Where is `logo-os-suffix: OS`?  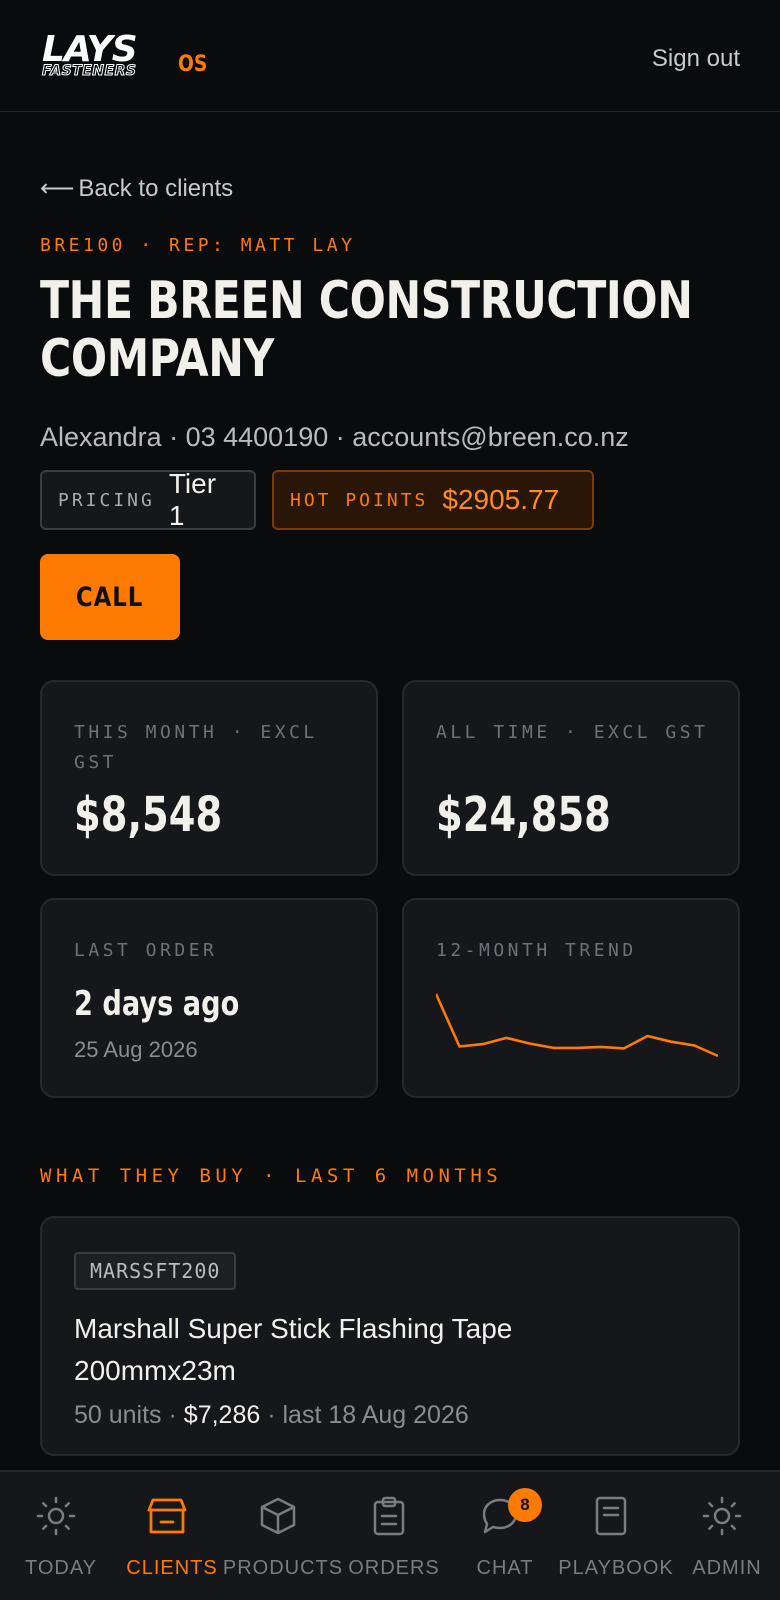 logo-os-suffix: OS is located at coordinates (193, 64).